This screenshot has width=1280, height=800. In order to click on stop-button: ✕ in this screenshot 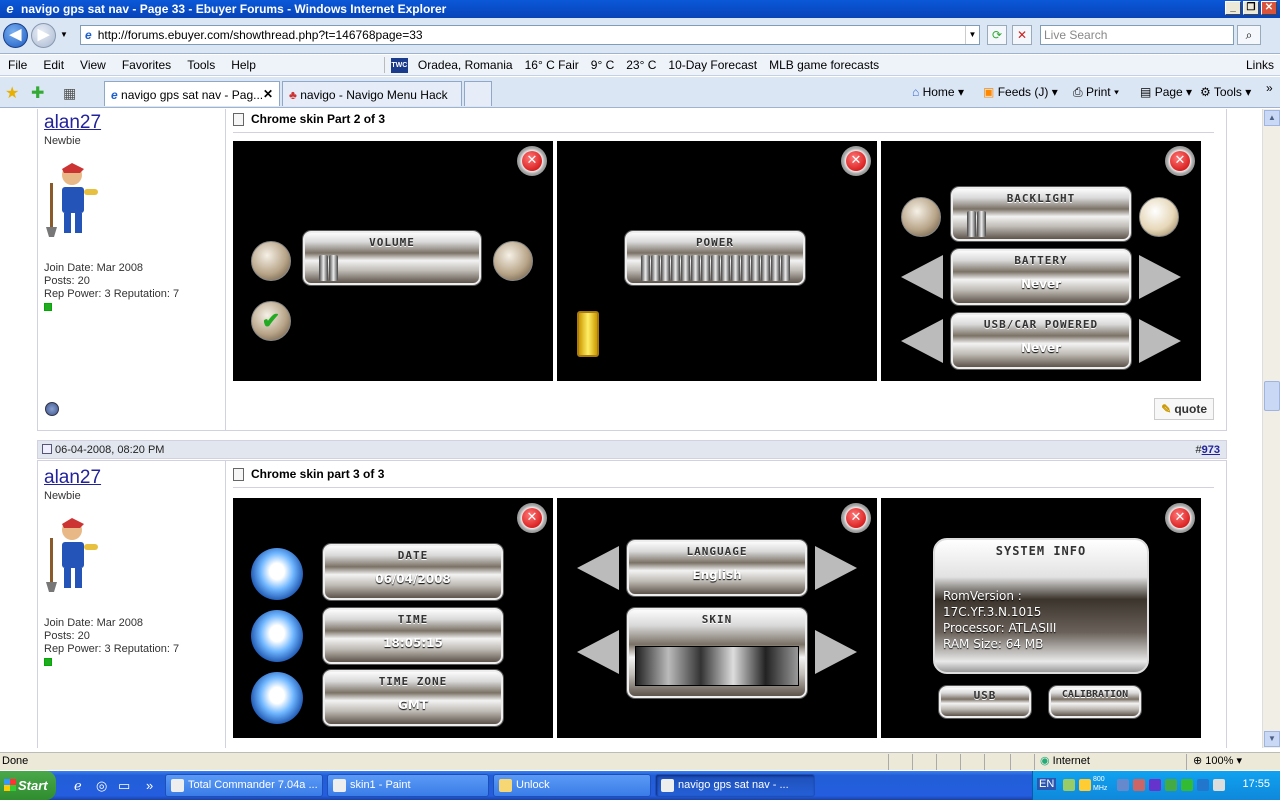, I will do `click(1022, 35)`.